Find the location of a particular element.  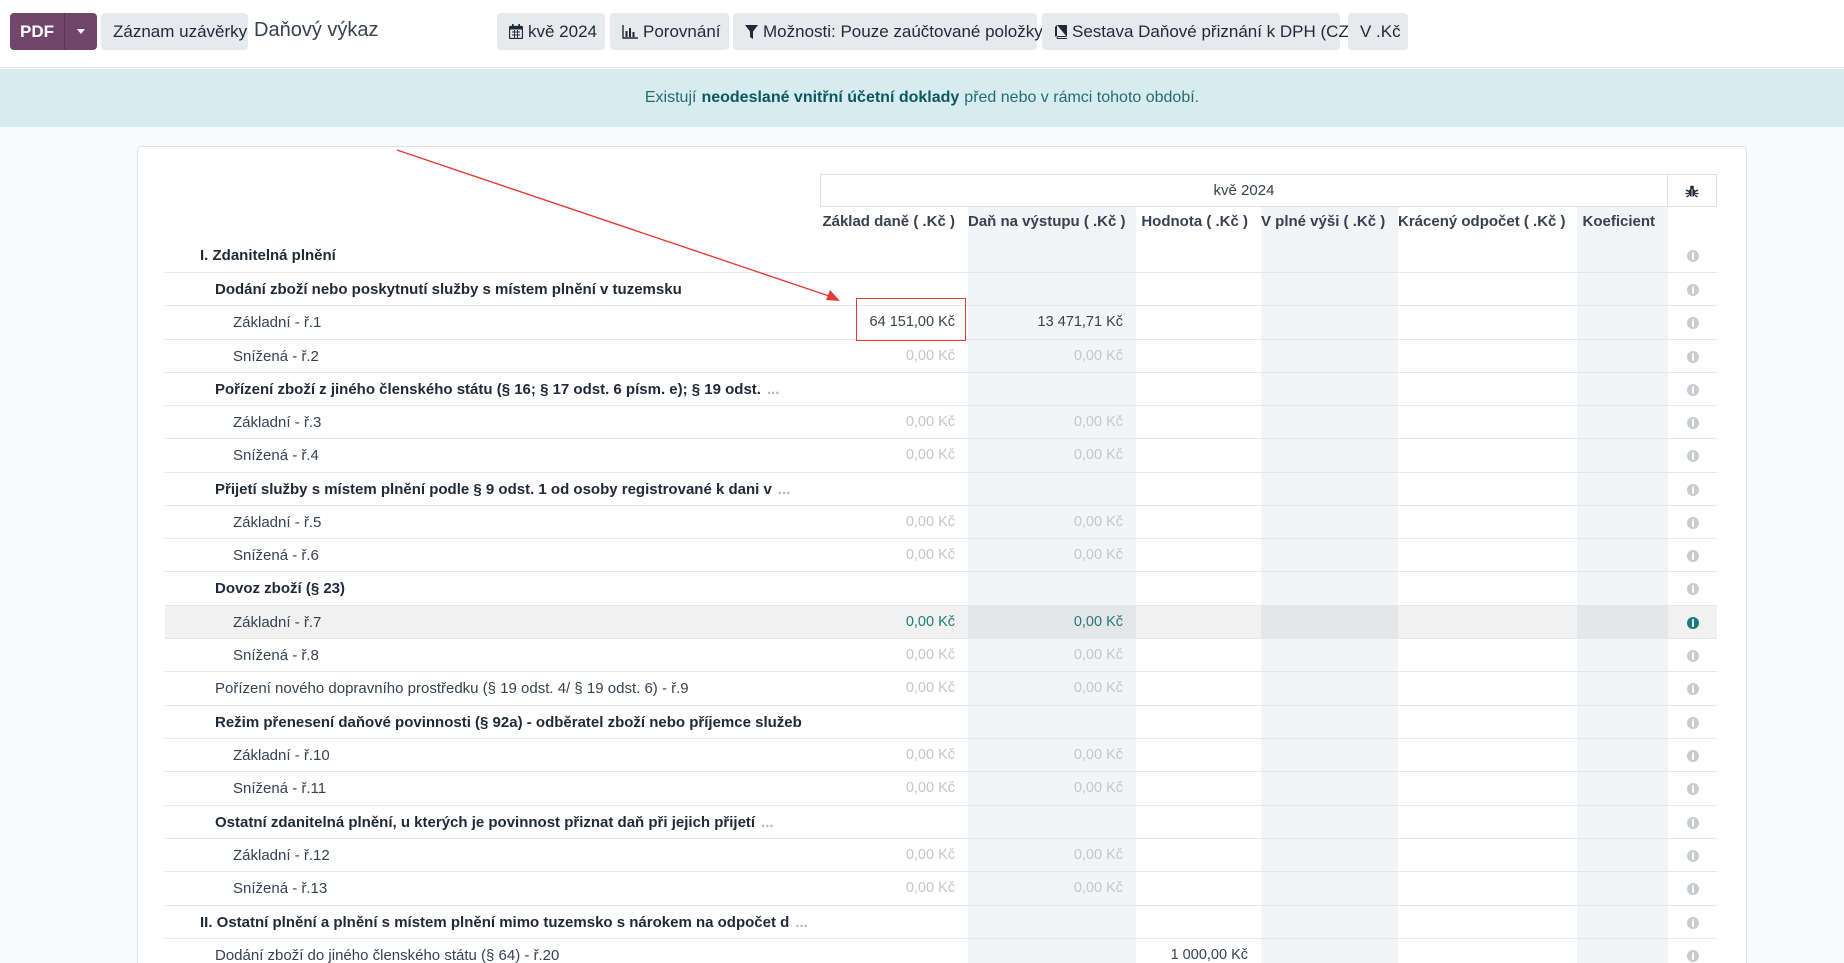

line-label: Základní - ř.1 is located at coordinates (277, 322).